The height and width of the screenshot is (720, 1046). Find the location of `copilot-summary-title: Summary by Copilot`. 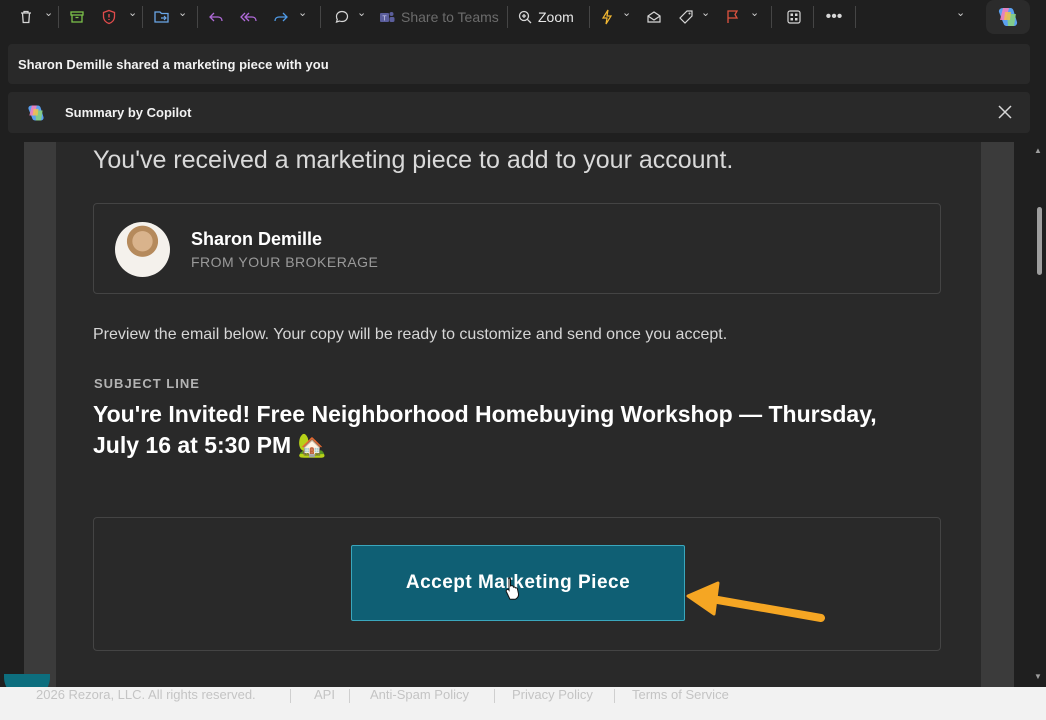

copilot-summary-title: Summary by Copilot is located at coordinates (128, 112).